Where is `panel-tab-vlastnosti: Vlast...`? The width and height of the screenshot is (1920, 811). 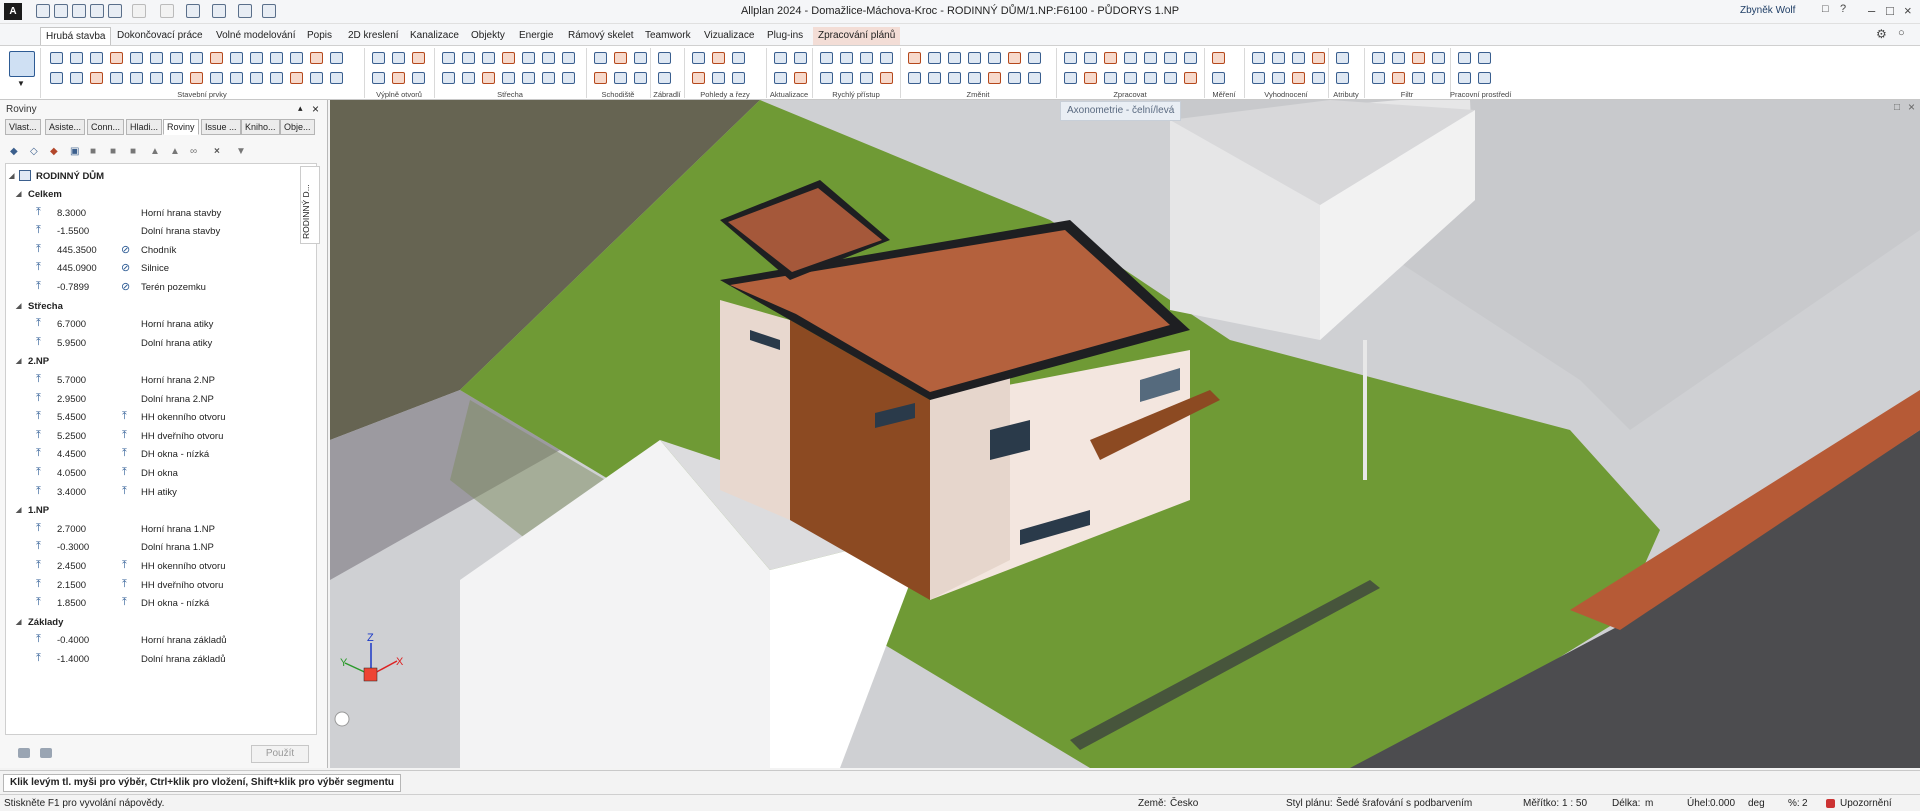
panel-tab-vlastnosti: Vlast... is located at coordinates (23, 127).